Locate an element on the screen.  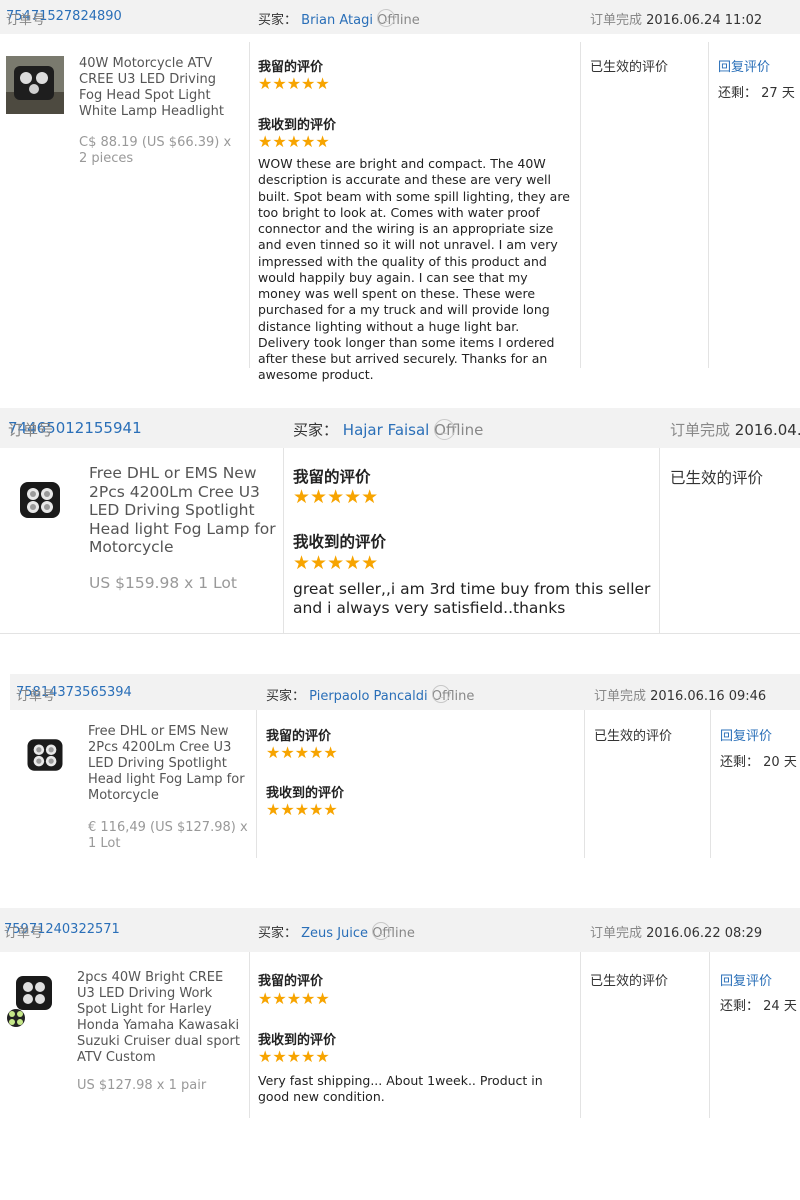
buyer-name-link: Pierpaolo Pancaldi is located at coordinates (368, 696).